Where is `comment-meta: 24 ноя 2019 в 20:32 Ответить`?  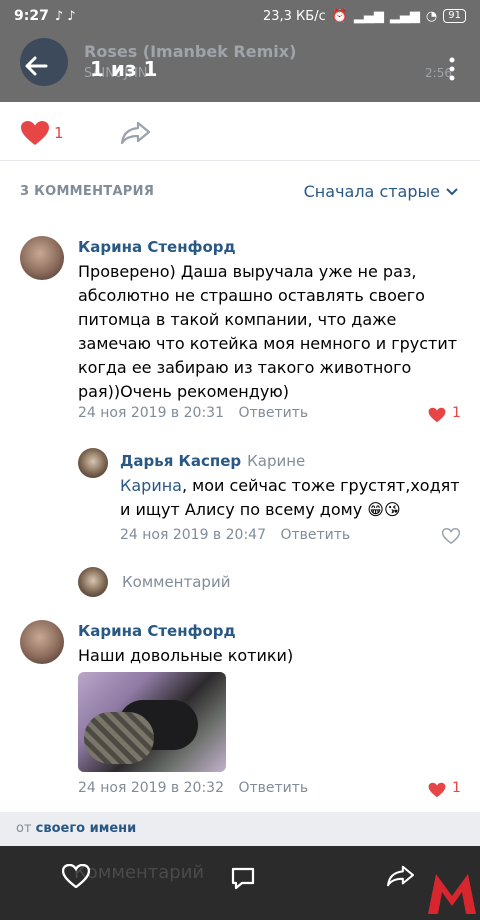
comment-meta: 24 ноя 2019 в 20:32 Ответить is located at coordinates (193, 788).